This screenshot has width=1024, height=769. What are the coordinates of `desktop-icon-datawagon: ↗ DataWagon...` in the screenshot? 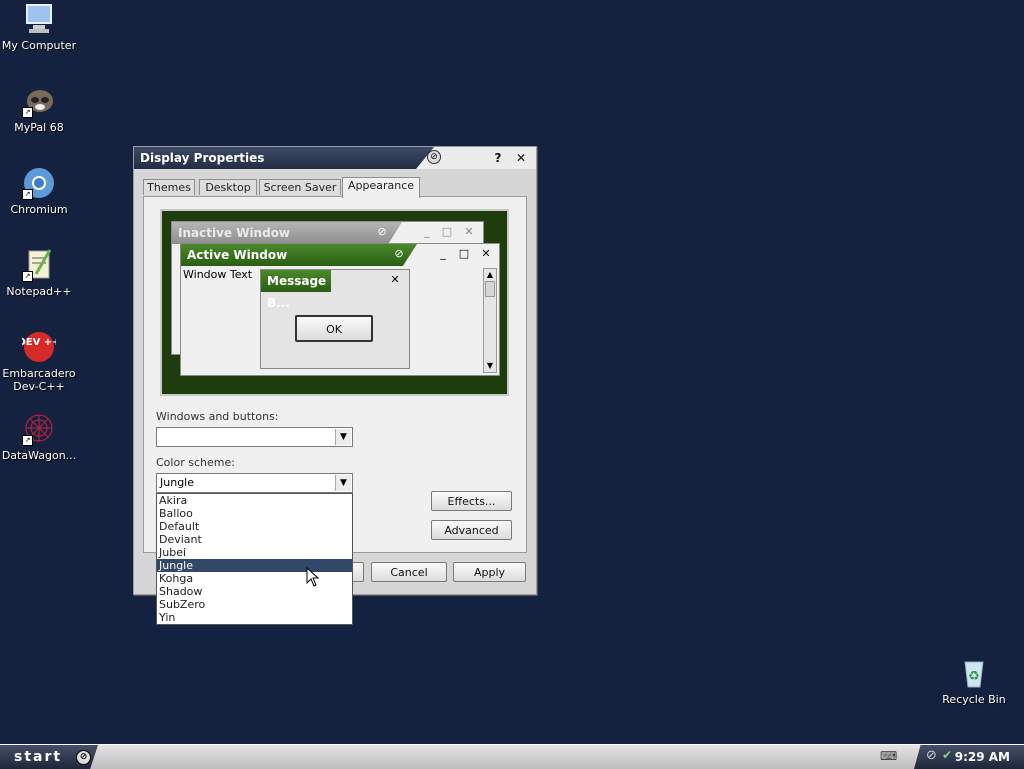 It's located at (39, 437).